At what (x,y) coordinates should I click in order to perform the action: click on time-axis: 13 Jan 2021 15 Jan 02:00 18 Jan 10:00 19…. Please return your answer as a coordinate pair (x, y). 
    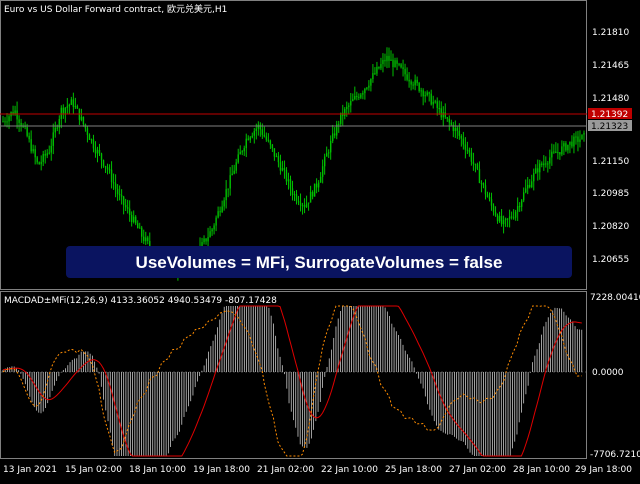
    Looking at the image, I should click on (317, 470).